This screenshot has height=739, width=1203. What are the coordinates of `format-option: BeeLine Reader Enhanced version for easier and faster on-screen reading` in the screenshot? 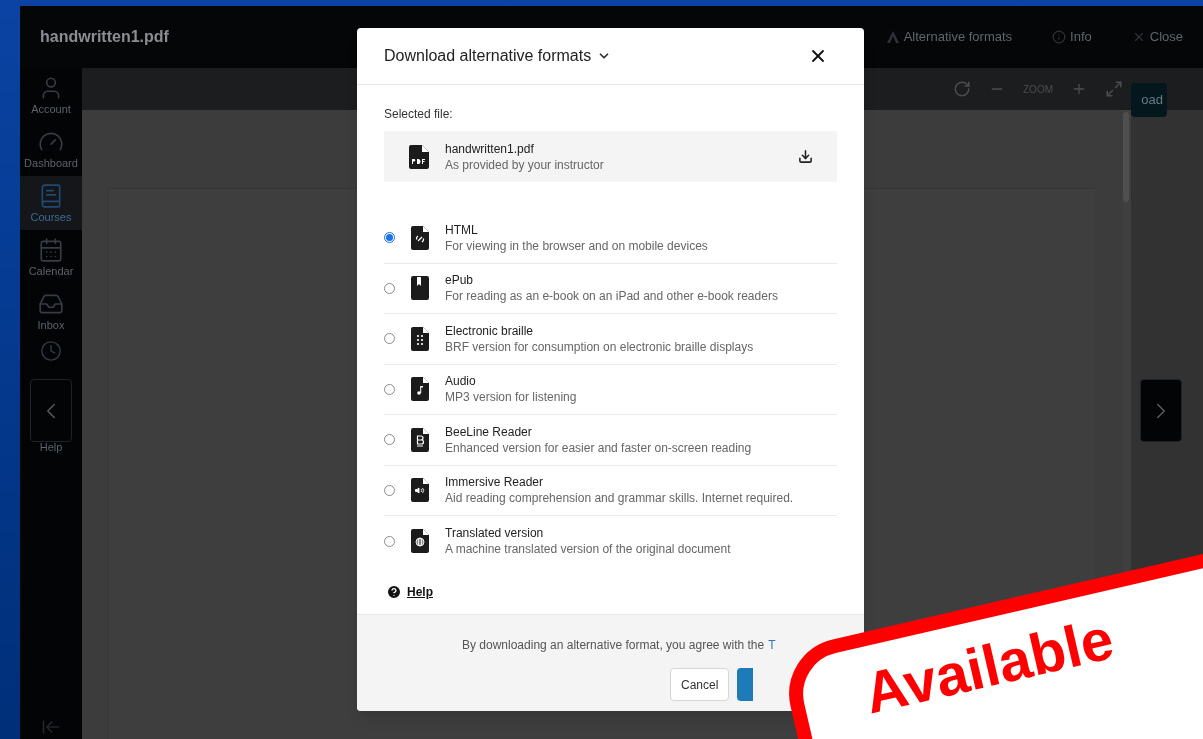 It's located at (610, 440).